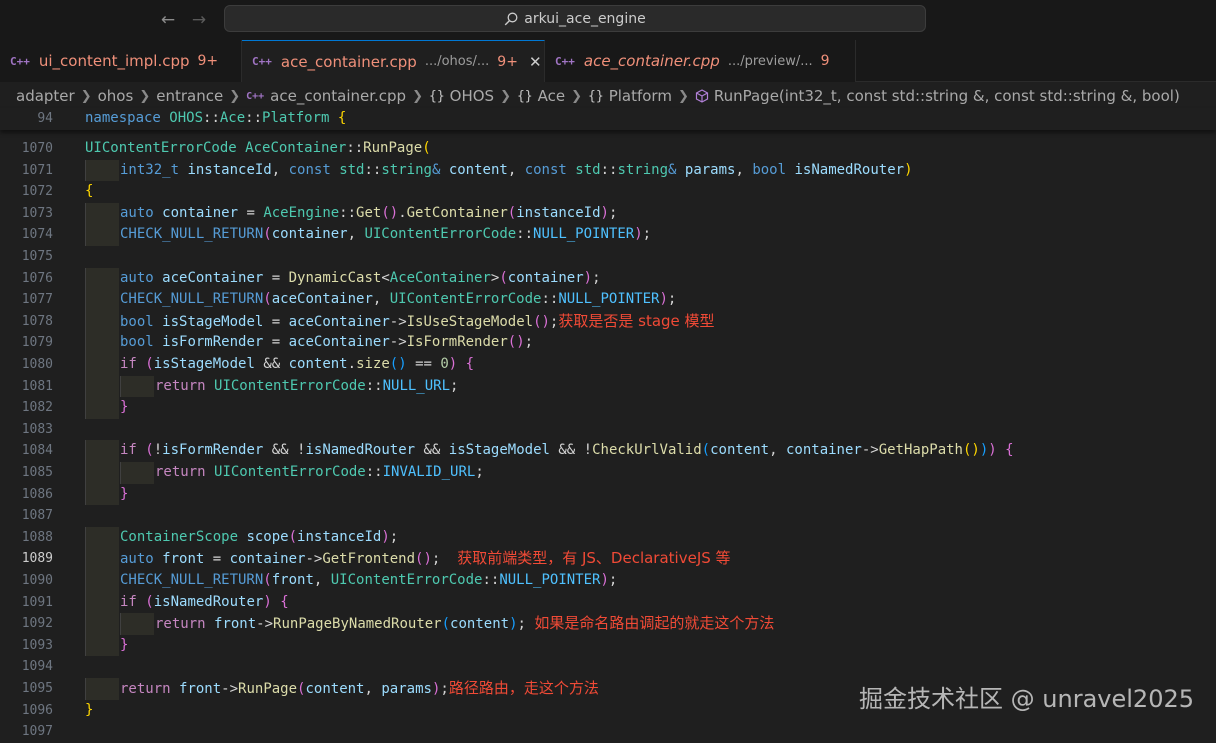 The width and height of the screenshot is (1216, 743). I want to click on annotation-note: 路径路由，走这个方法, so click(523, 688).